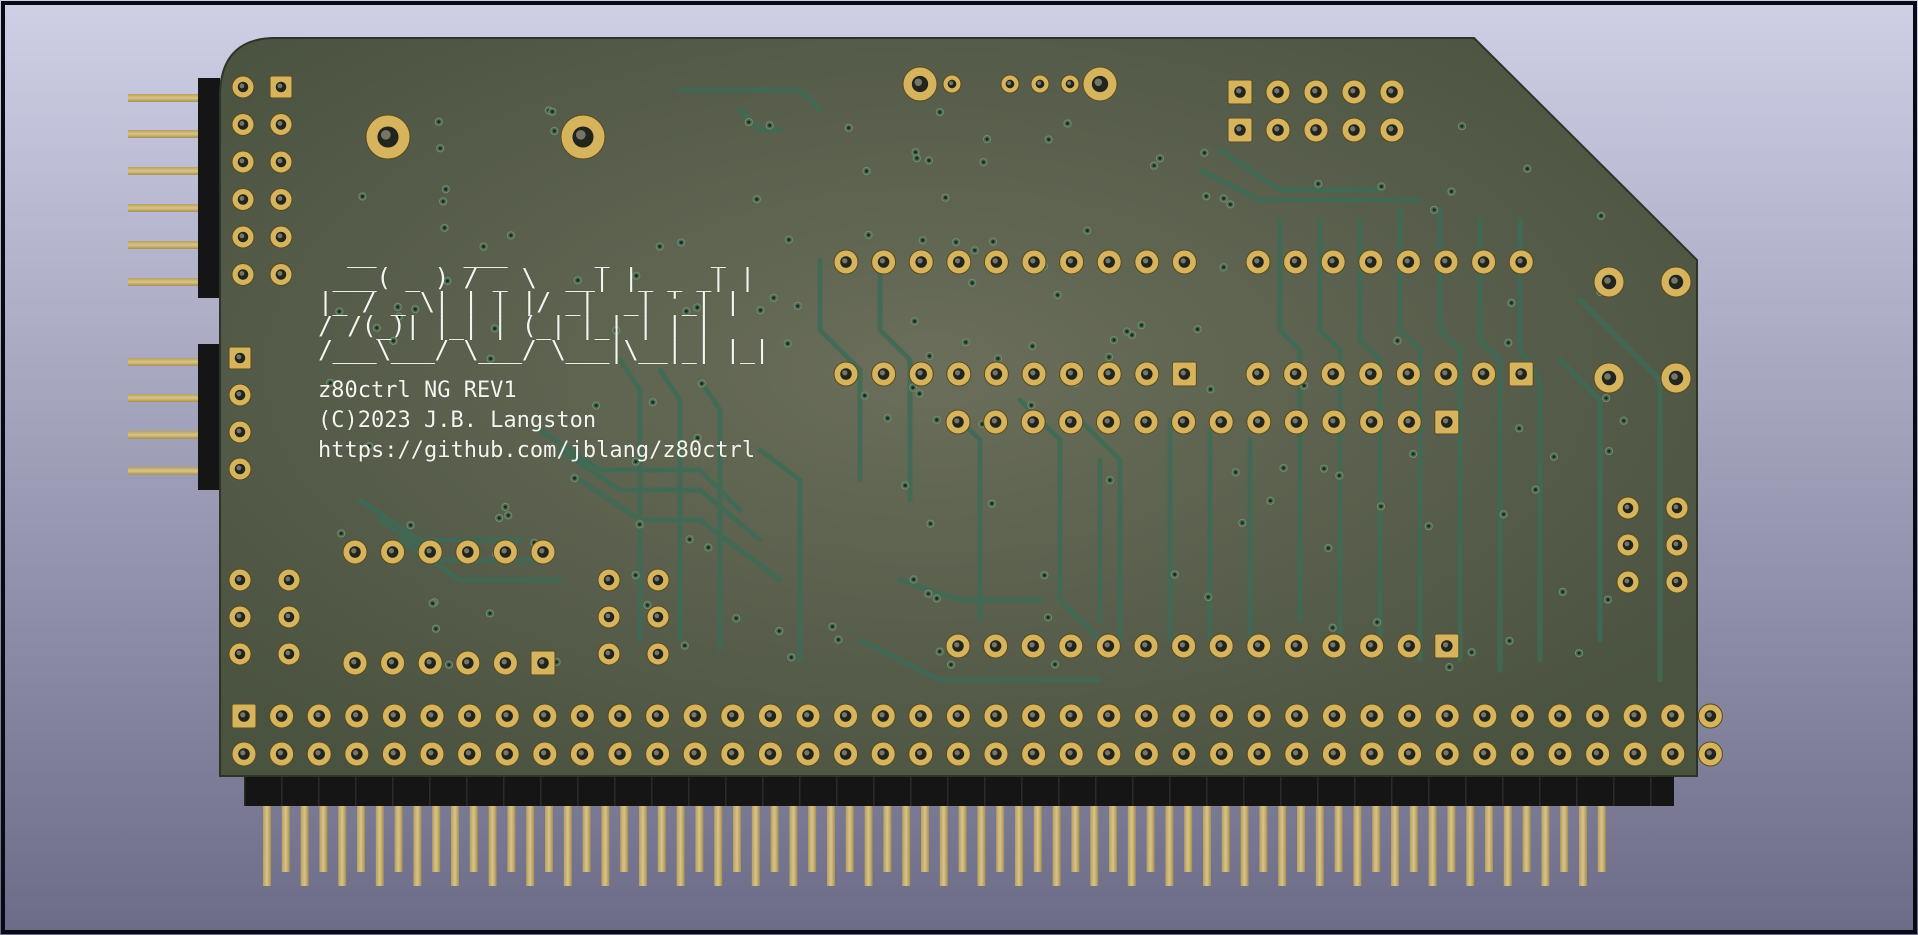 The image size is (1918, 935). I want to click on silkscreen-url: https://github.com/jblang/z80ctrl, so click(537, 450).